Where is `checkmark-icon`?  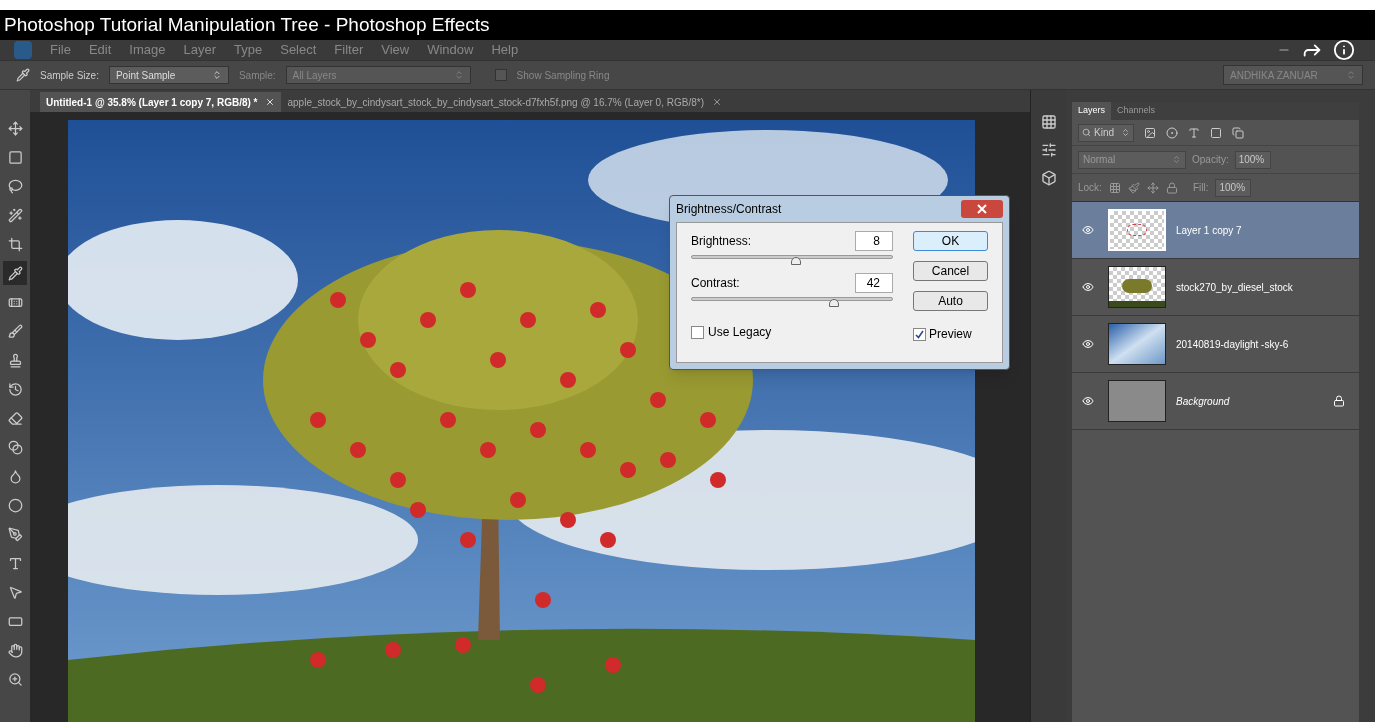 checkmark-icon is located at coordinates (919, 334).